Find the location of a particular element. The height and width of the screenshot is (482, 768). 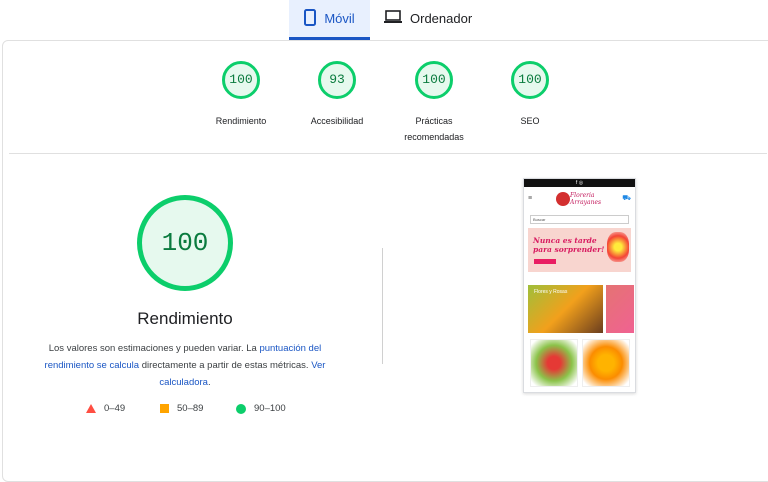

menu-icon: ≡ is located at coordinates (530, 198).